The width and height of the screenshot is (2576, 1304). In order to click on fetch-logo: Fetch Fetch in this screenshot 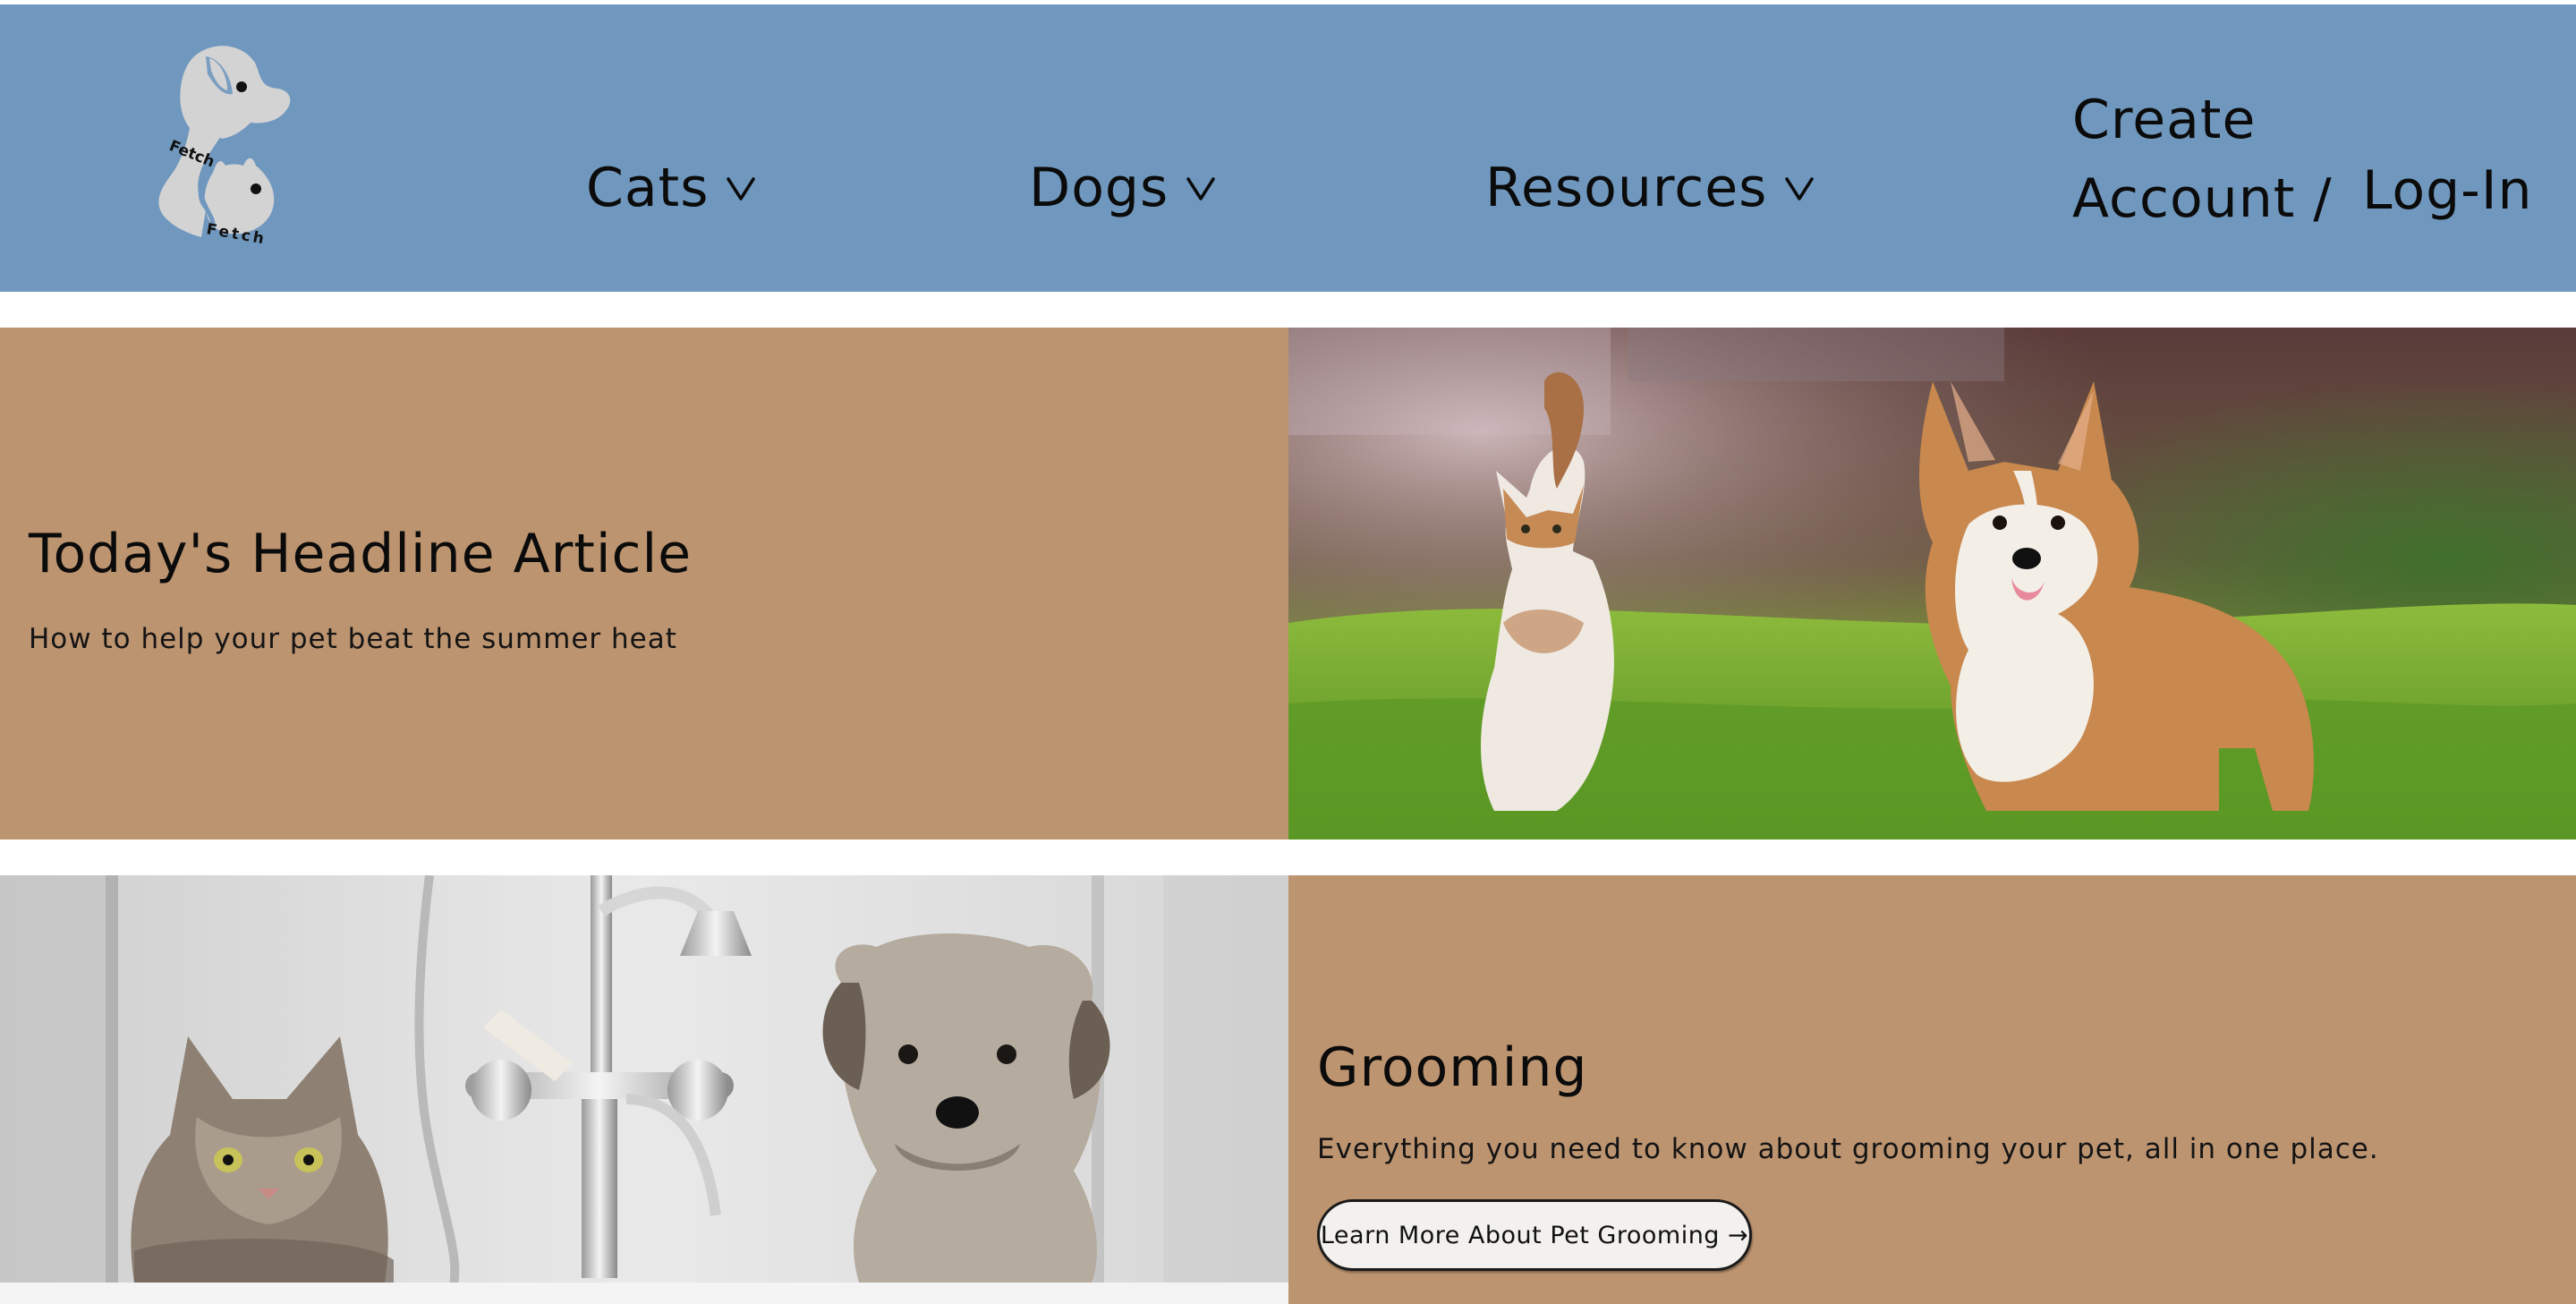, I will do `click(205, 141)`.